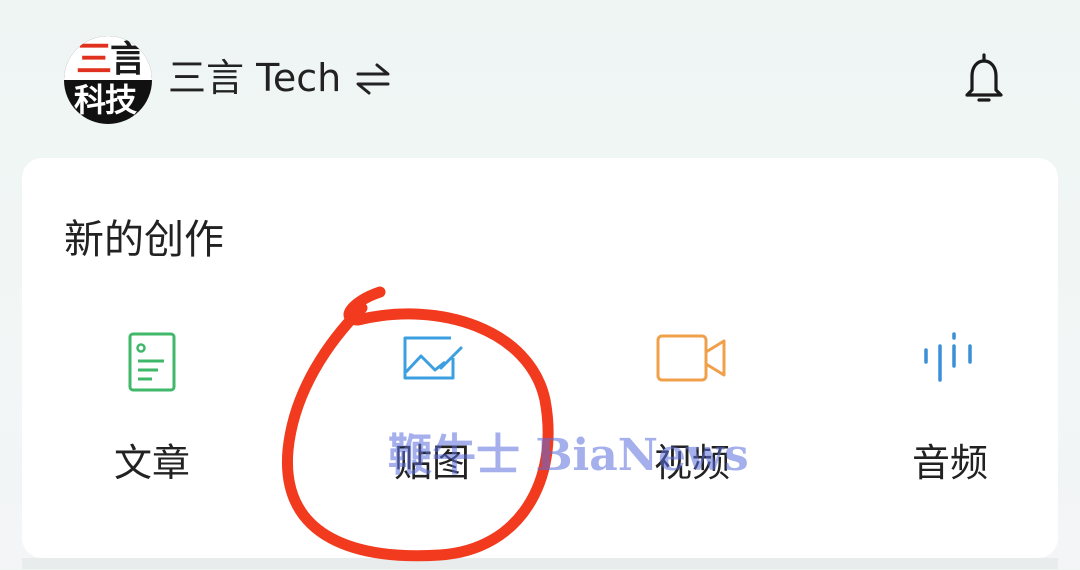  What do you see at coordinates (105, 100) in the screenshot?
I see `avatar-text-bottom: 科技` at bounding box center [105, 100].